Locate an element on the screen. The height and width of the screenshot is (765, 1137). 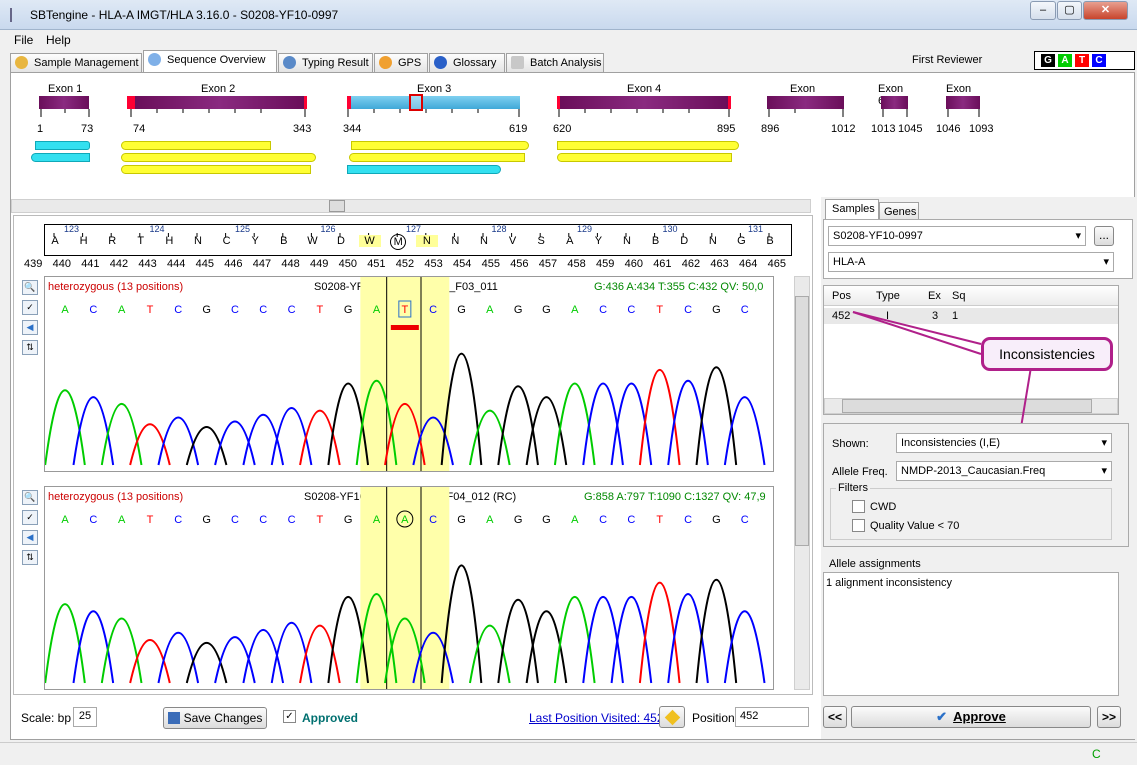
overview-scrollbar is located at coordinates (411, 206).